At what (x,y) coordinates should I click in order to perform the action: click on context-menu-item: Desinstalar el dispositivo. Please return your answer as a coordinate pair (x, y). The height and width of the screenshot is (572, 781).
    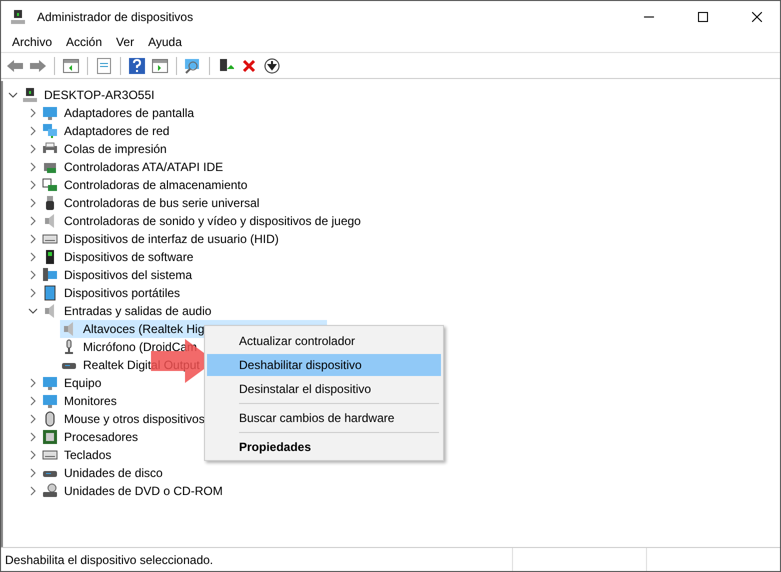
    Looking at the image, I should click on (324, 389).